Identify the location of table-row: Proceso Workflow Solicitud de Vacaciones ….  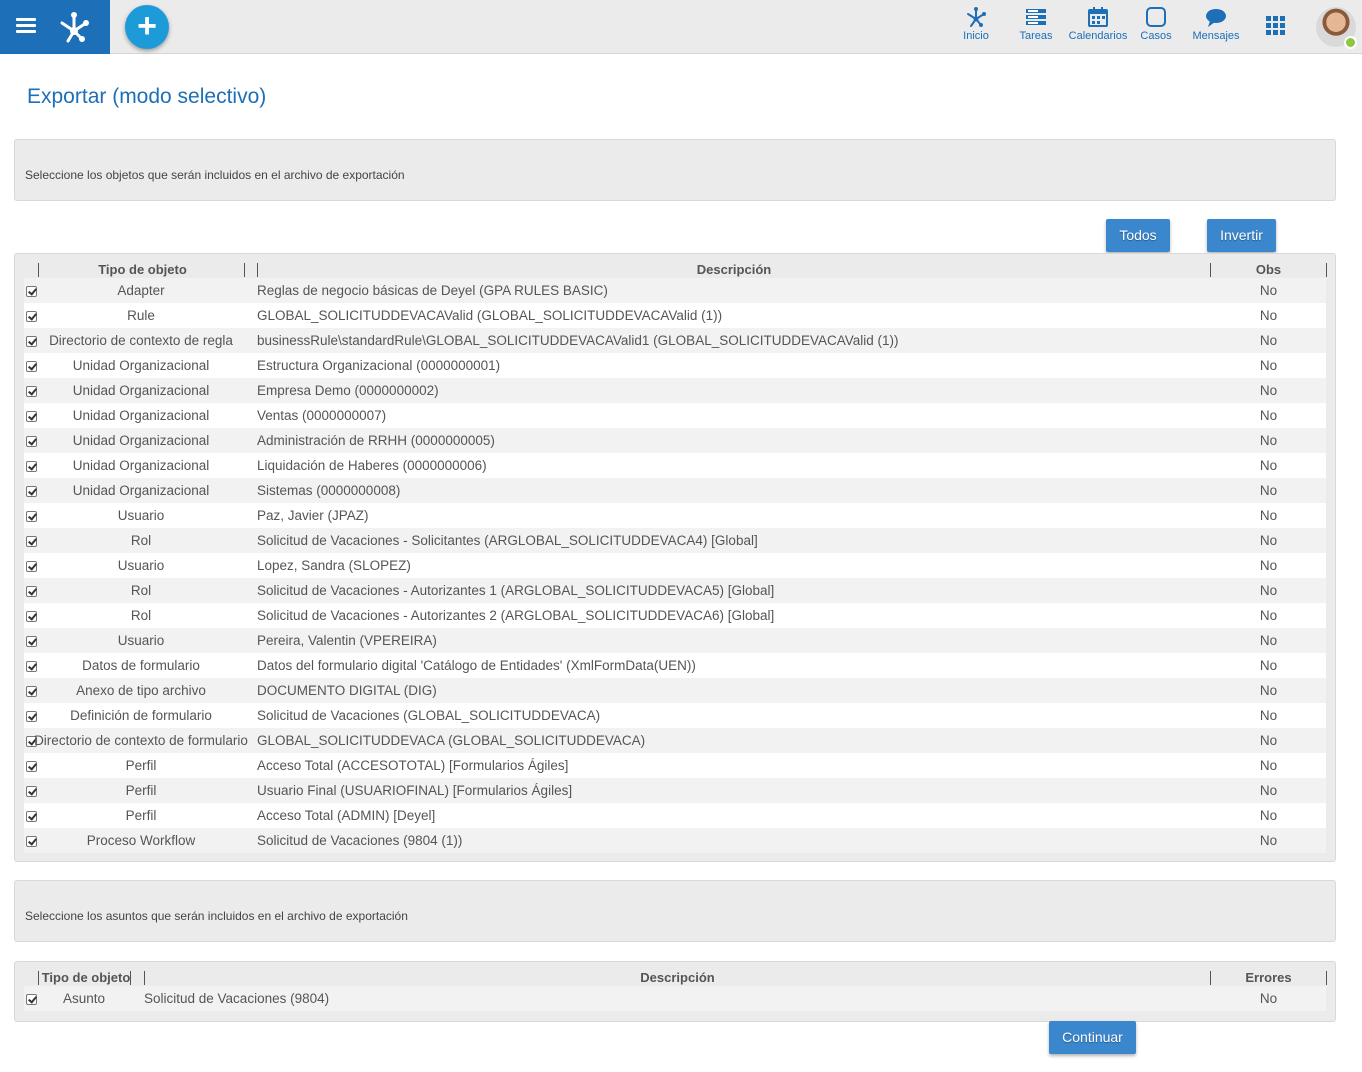
(675, 840).